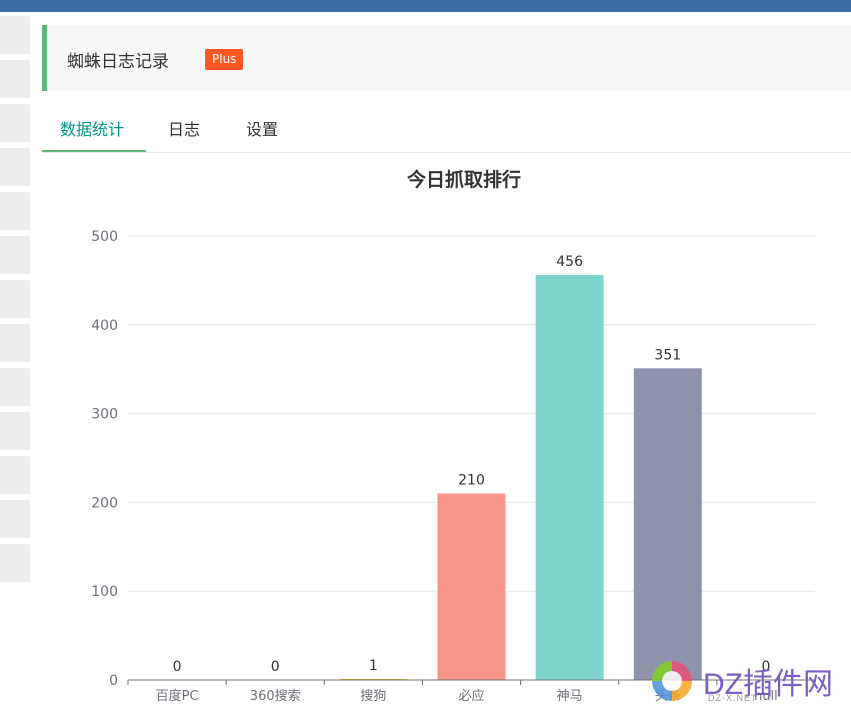 This screenshot has height=725, width=851. Describe the element at coordinates (672, 681) in the screenshot. I see `watermark-logo-icon` at that location.